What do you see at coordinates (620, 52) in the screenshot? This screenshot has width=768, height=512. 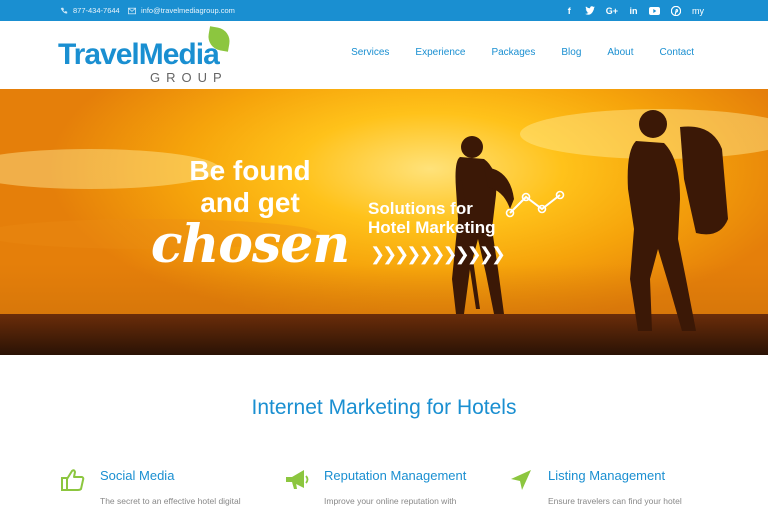 I see `nav-about: About` at bounding box center [620, 52].